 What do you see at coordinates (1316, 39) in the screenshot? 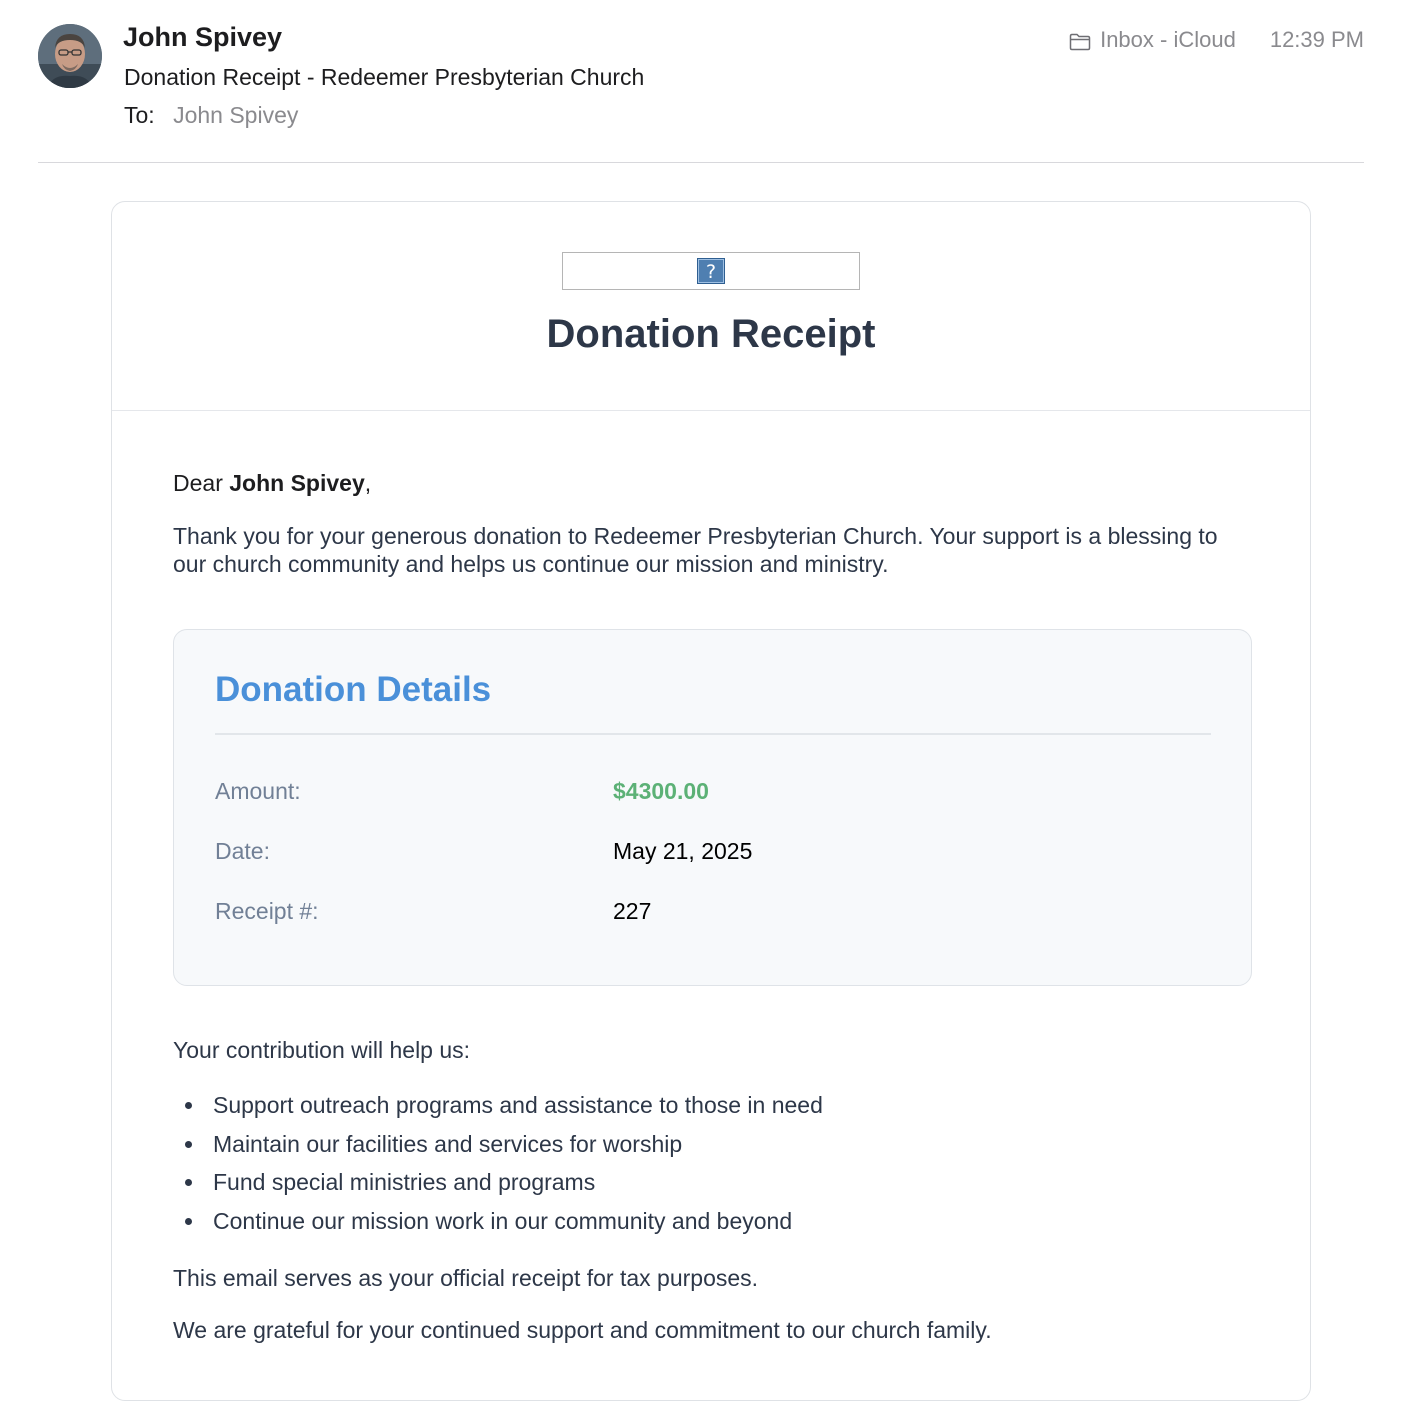
I see `message-time: 12:39 PM` at bounding box center [1316, 39].